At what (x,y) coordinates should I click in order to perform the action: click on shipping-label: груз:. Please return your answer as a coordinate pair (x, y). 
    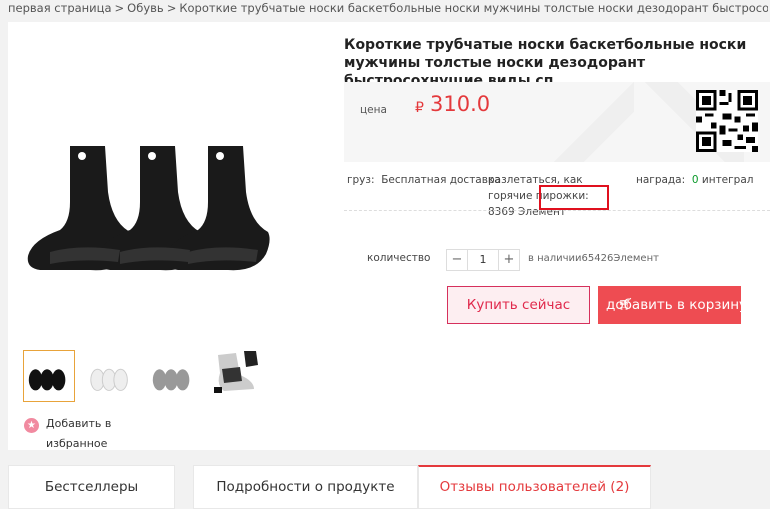
    Looking at the image, I should click on (361, 180).